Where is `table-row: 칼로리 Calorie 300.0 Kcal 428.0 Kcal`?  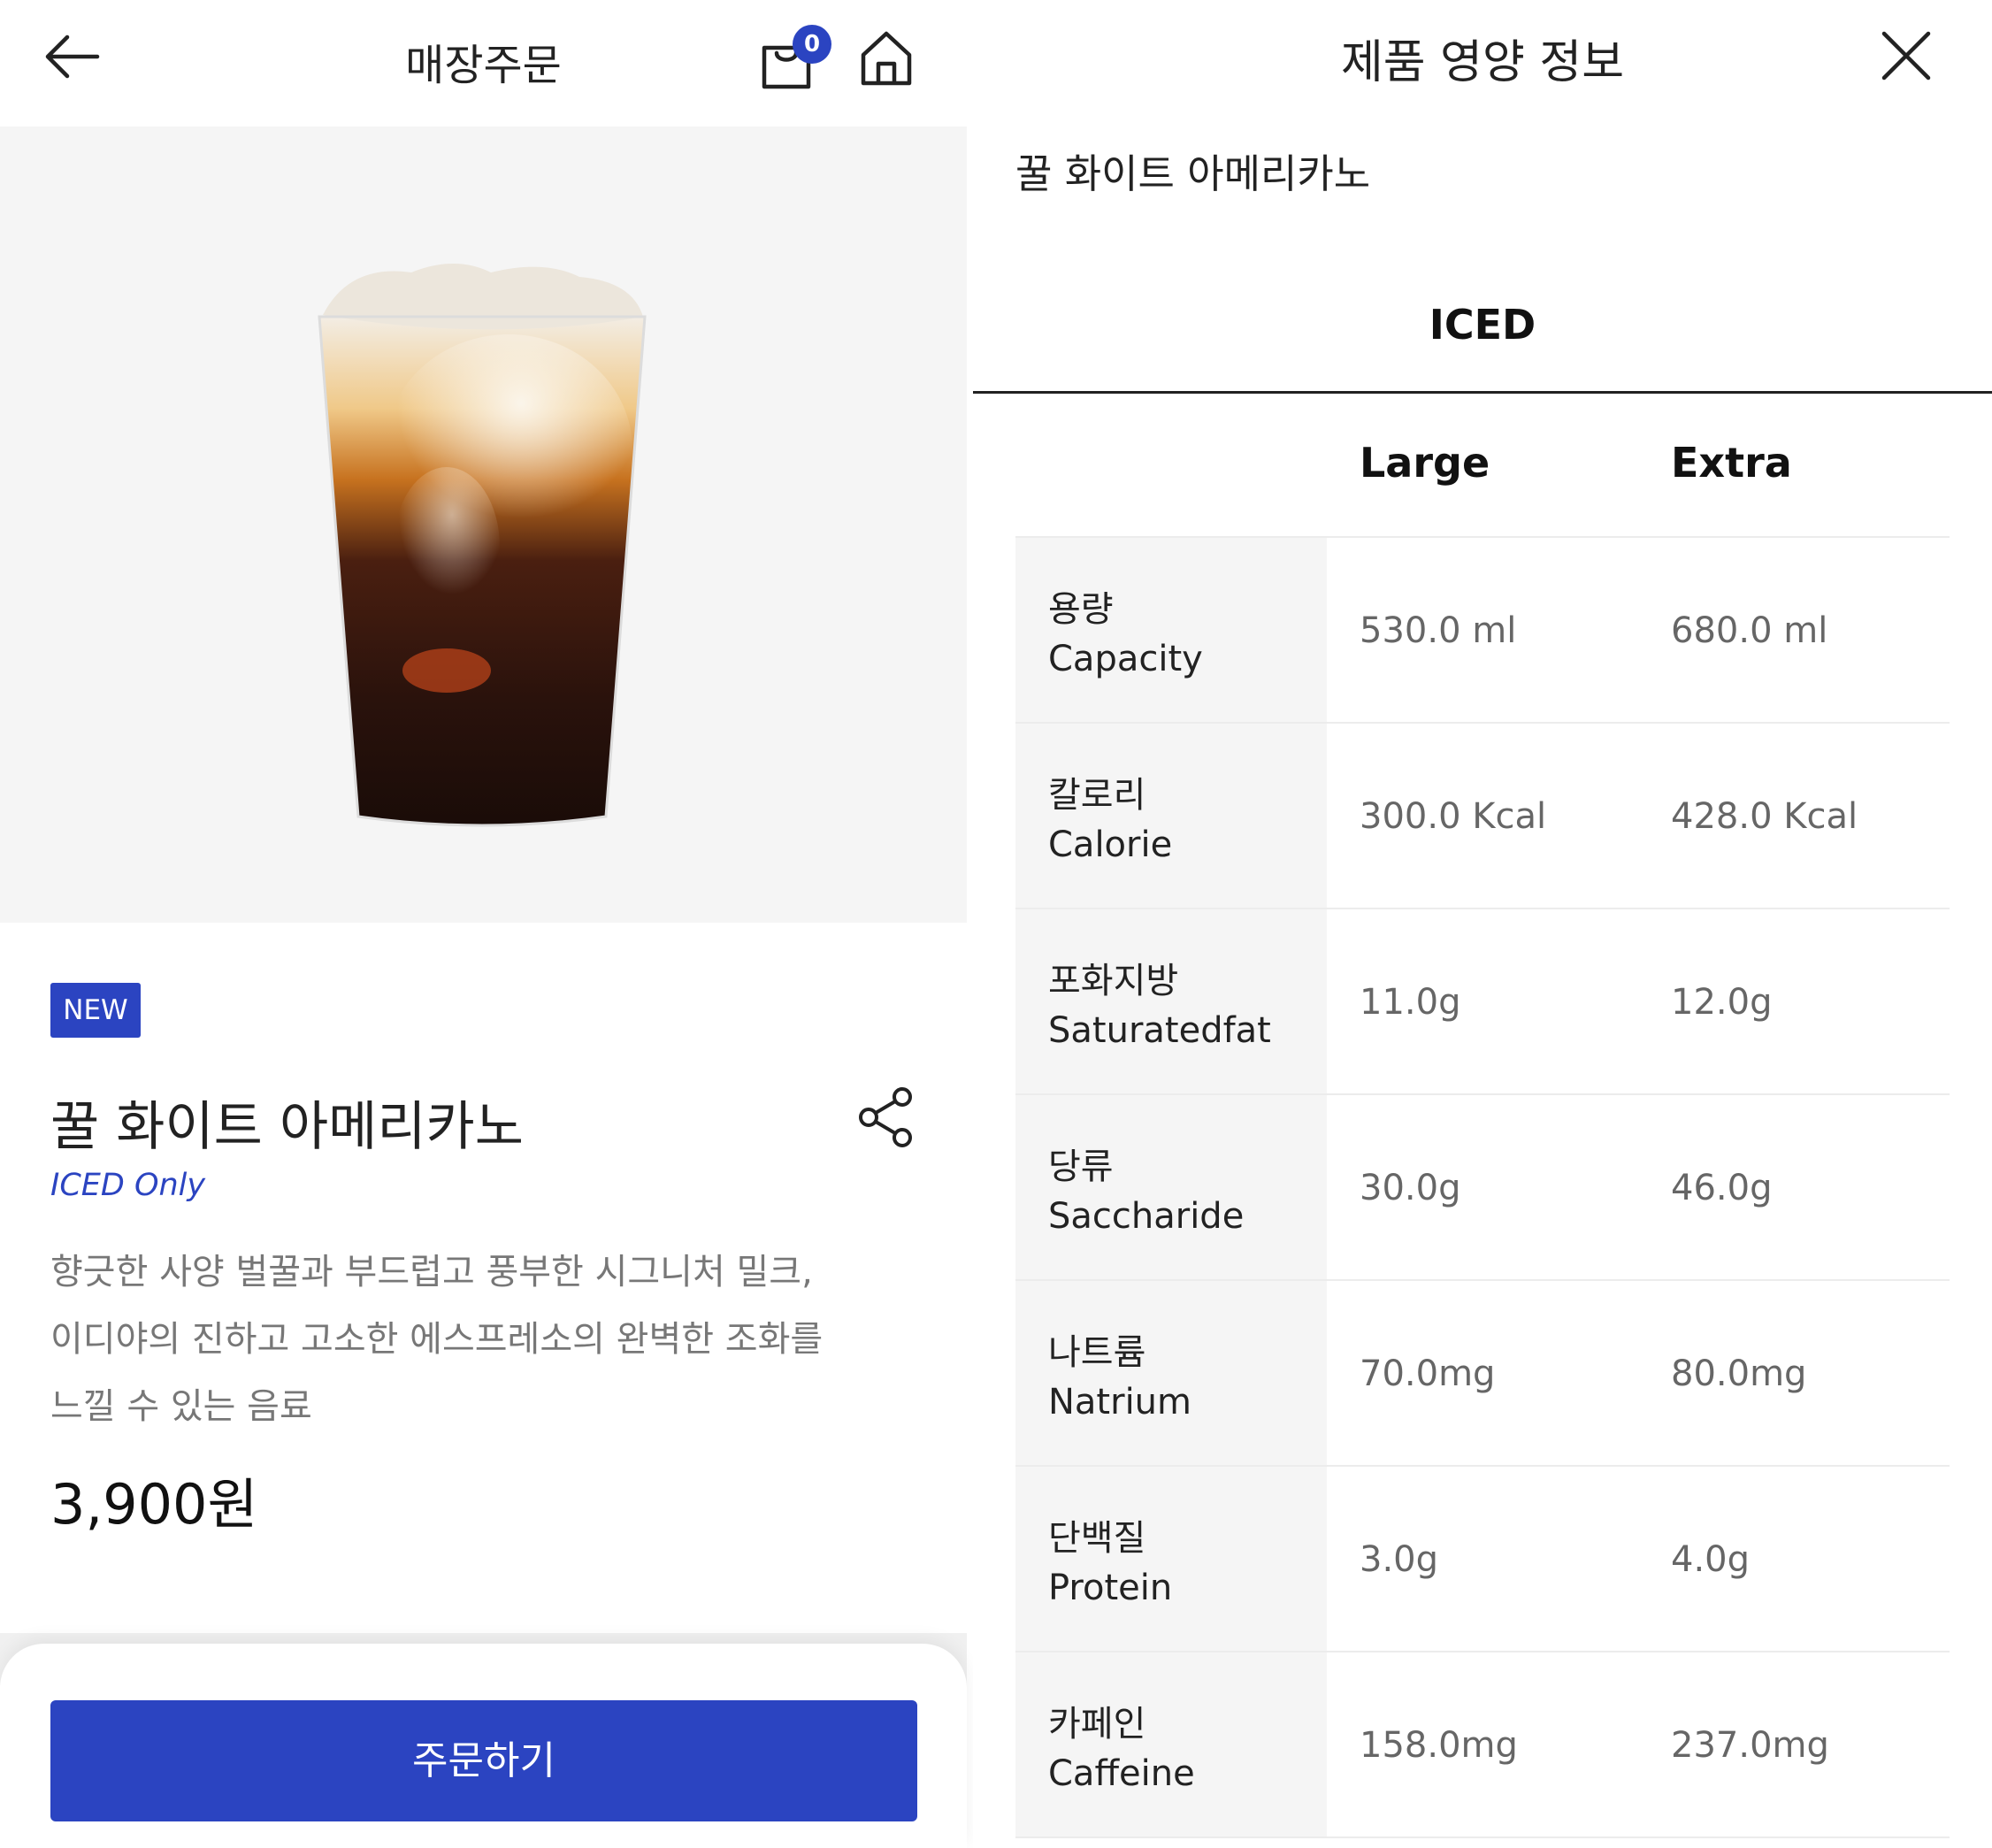
table-row: 칼로리 Calorie 300.0 Kcal 428.0 Kcal is located at coordinates (1482, 816).